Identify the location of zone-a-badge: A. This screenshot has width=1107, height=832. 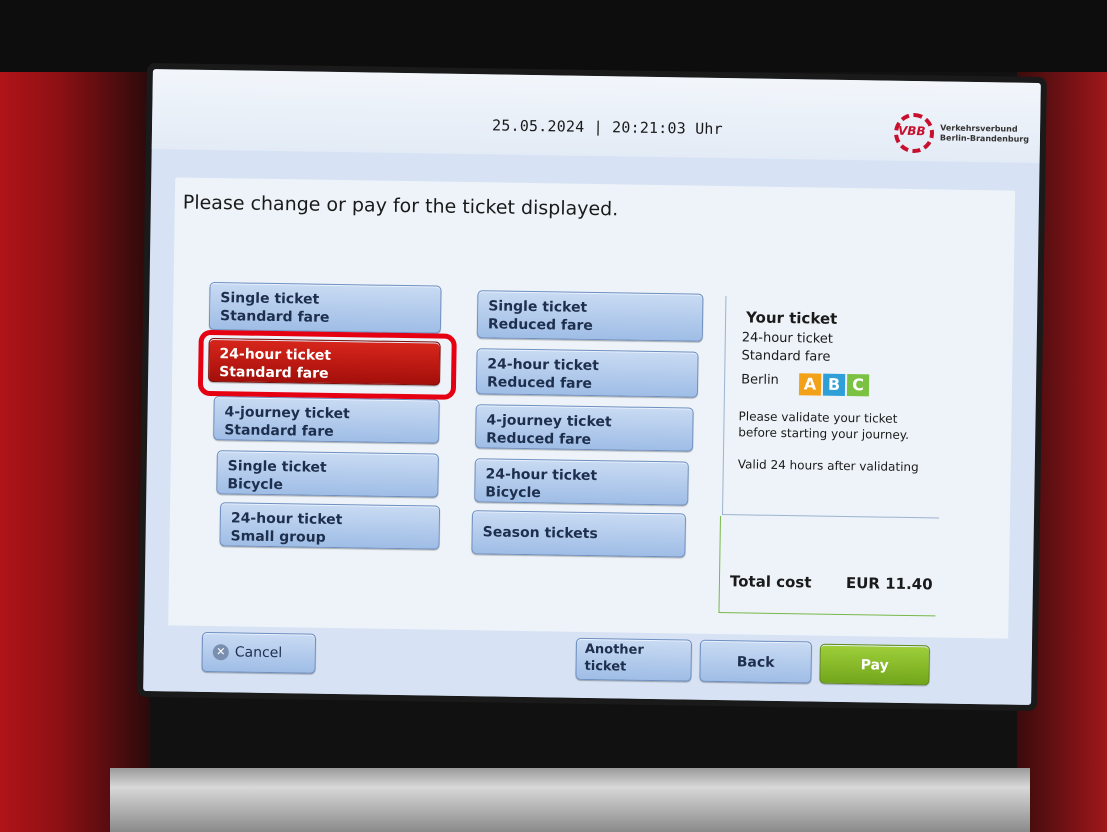
(810, 384).